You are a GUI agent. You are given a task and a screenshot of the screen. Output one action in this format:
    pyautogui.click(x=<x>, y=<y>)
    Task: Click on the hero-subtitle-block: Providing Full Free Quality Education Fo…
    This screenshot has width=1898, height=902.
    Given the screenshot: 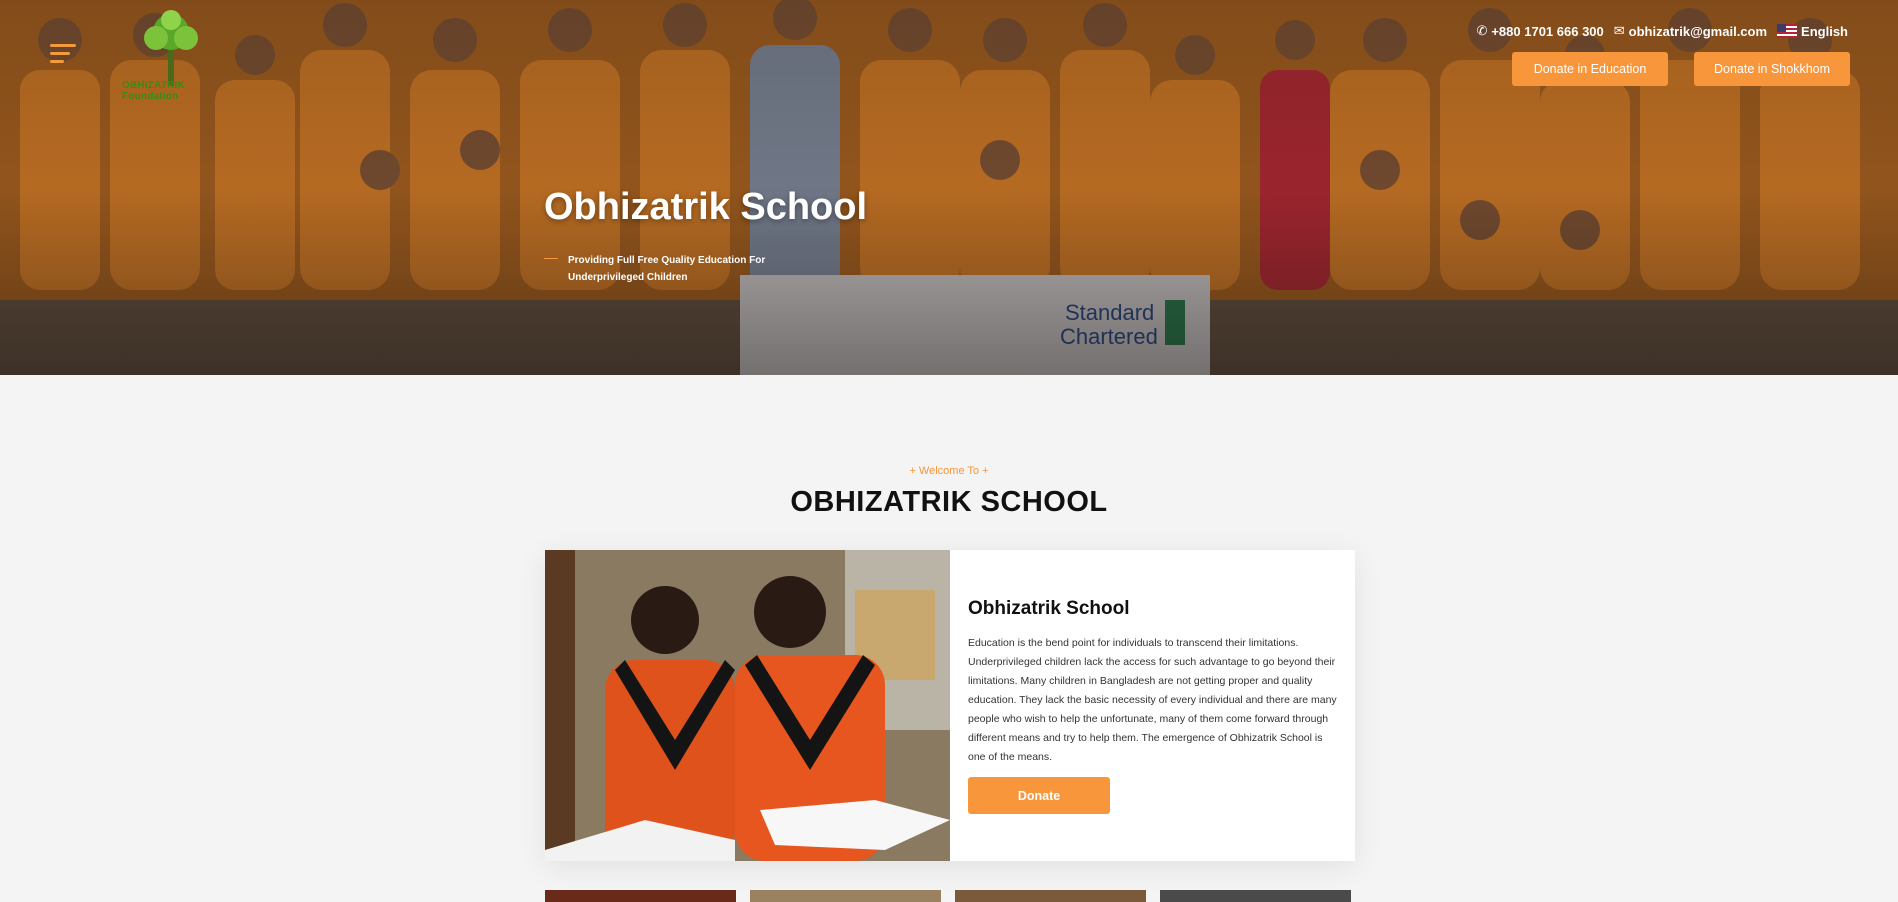 What is the action you would take?
    pyautogui.click(x=694, y=269)
    